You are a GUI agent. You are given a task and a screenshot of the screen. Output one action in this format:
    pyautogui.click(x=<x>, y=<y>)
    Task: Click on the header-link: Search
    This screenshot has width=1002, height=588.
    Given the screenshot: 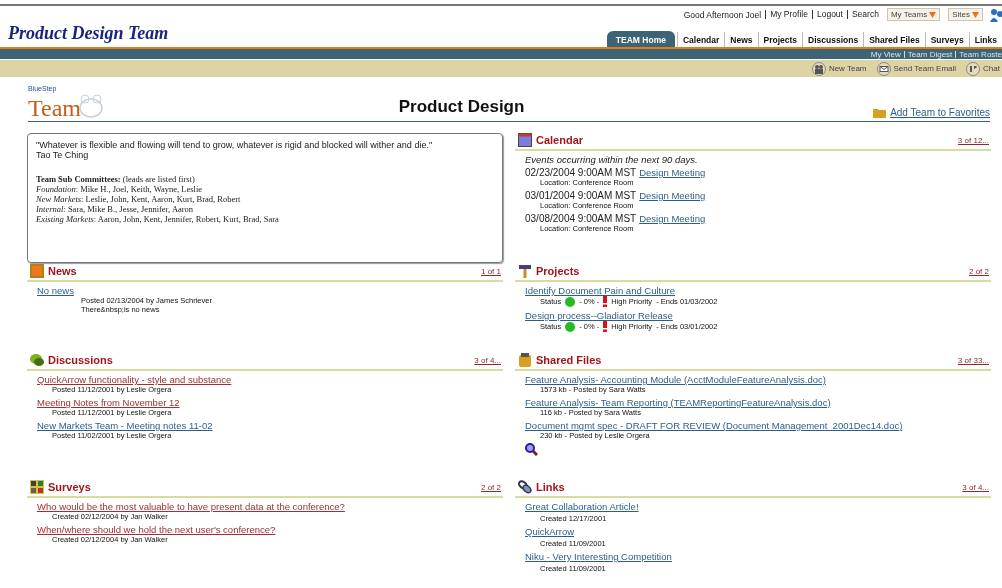 What is the action you would take?
    pyautogui.click(x=862, y=14)
    